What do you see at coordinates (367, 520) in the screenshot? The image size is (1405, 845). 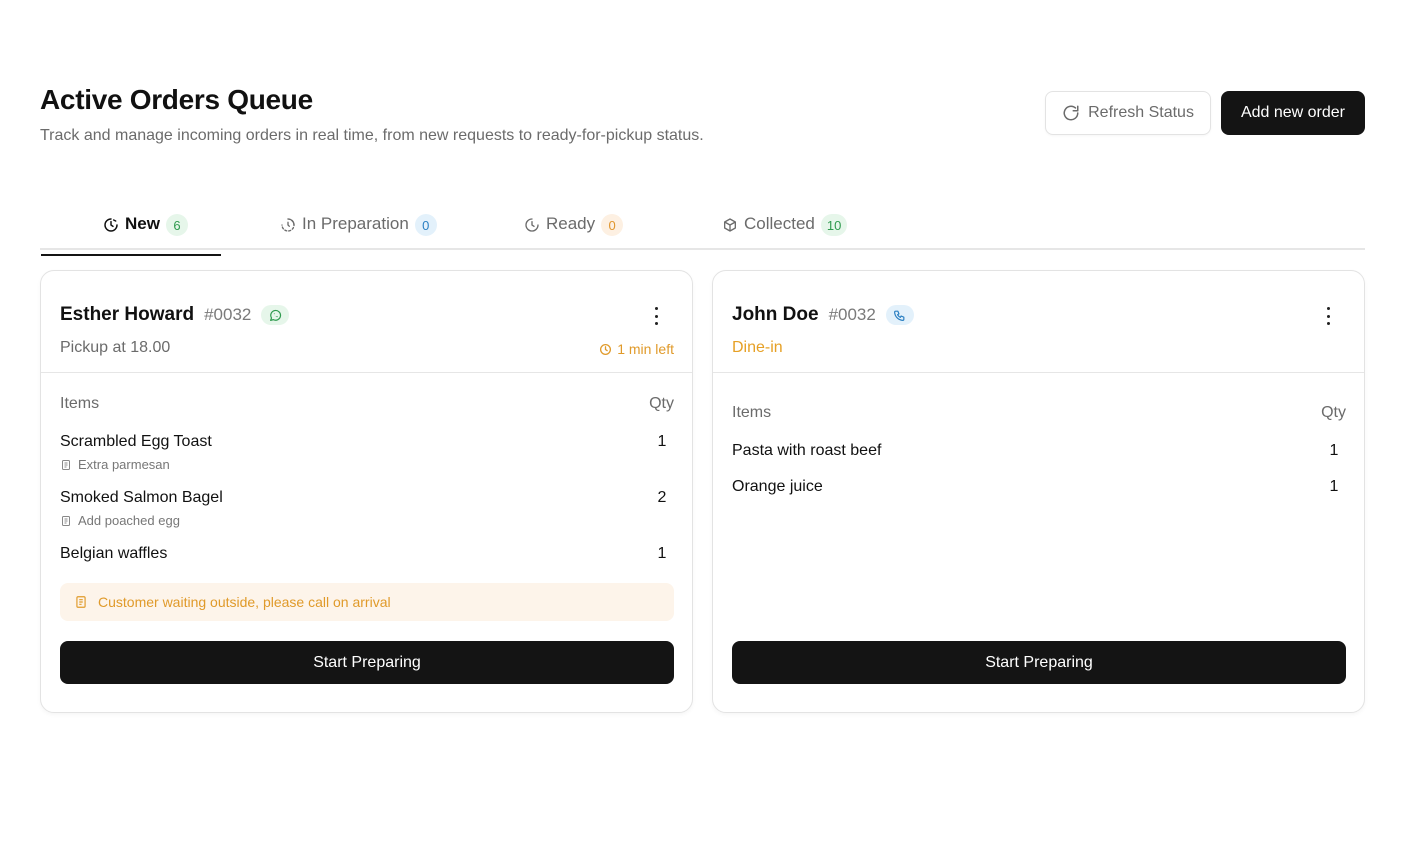 I see `item-note: Add poached egg` at bounding box center [367, 520].